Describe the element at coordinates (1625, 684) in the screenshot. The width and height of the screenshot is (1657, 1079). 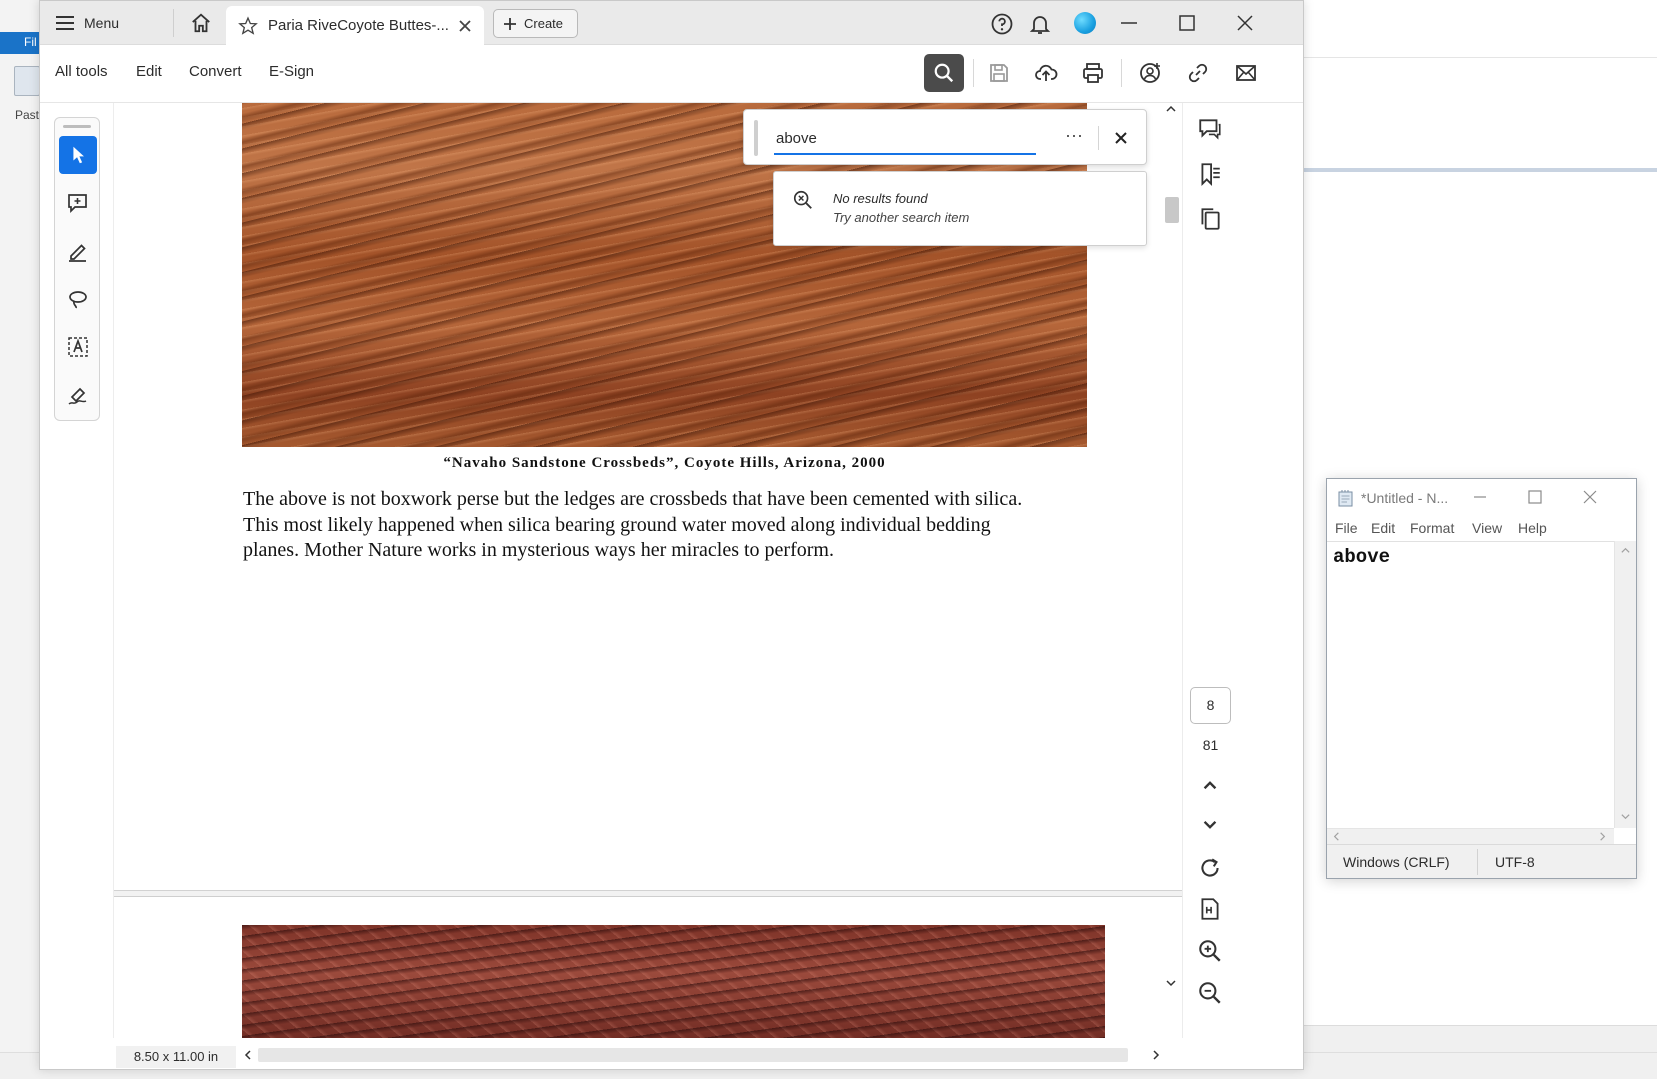
I see `notepad-vertical-scrollbar` at that location.